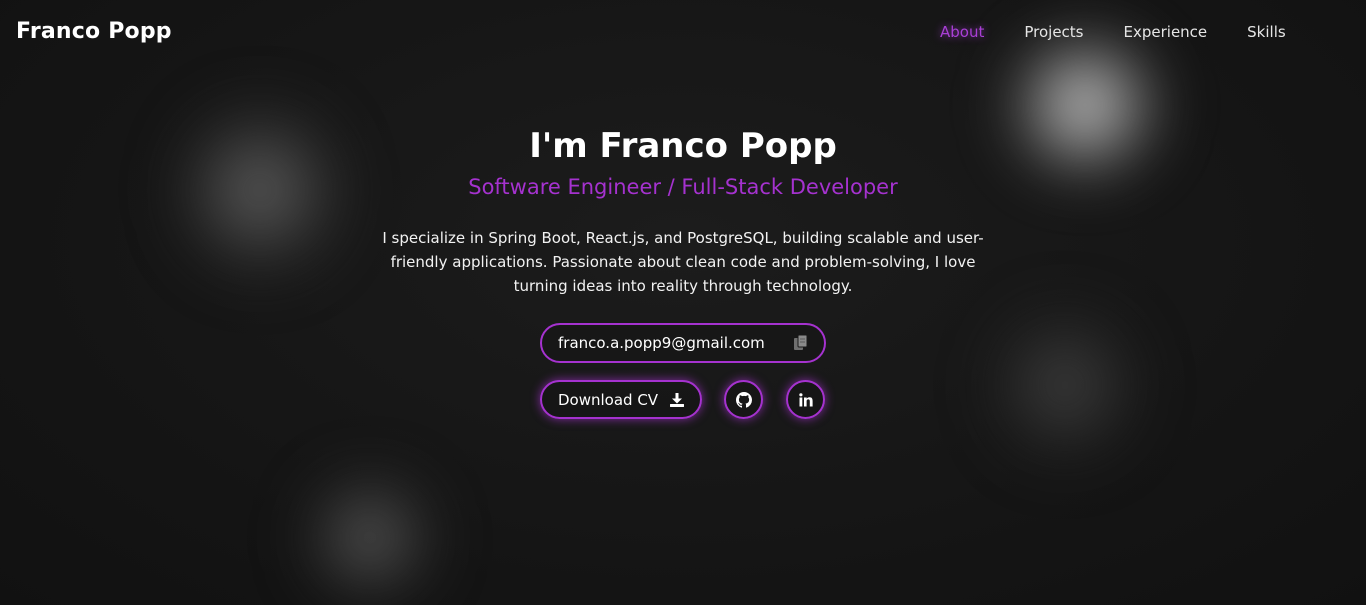  What do you see at coordinates (608, 399) in the screenshot?
I see `download-cv-label: Download CV` at bounding box center [608, 399].